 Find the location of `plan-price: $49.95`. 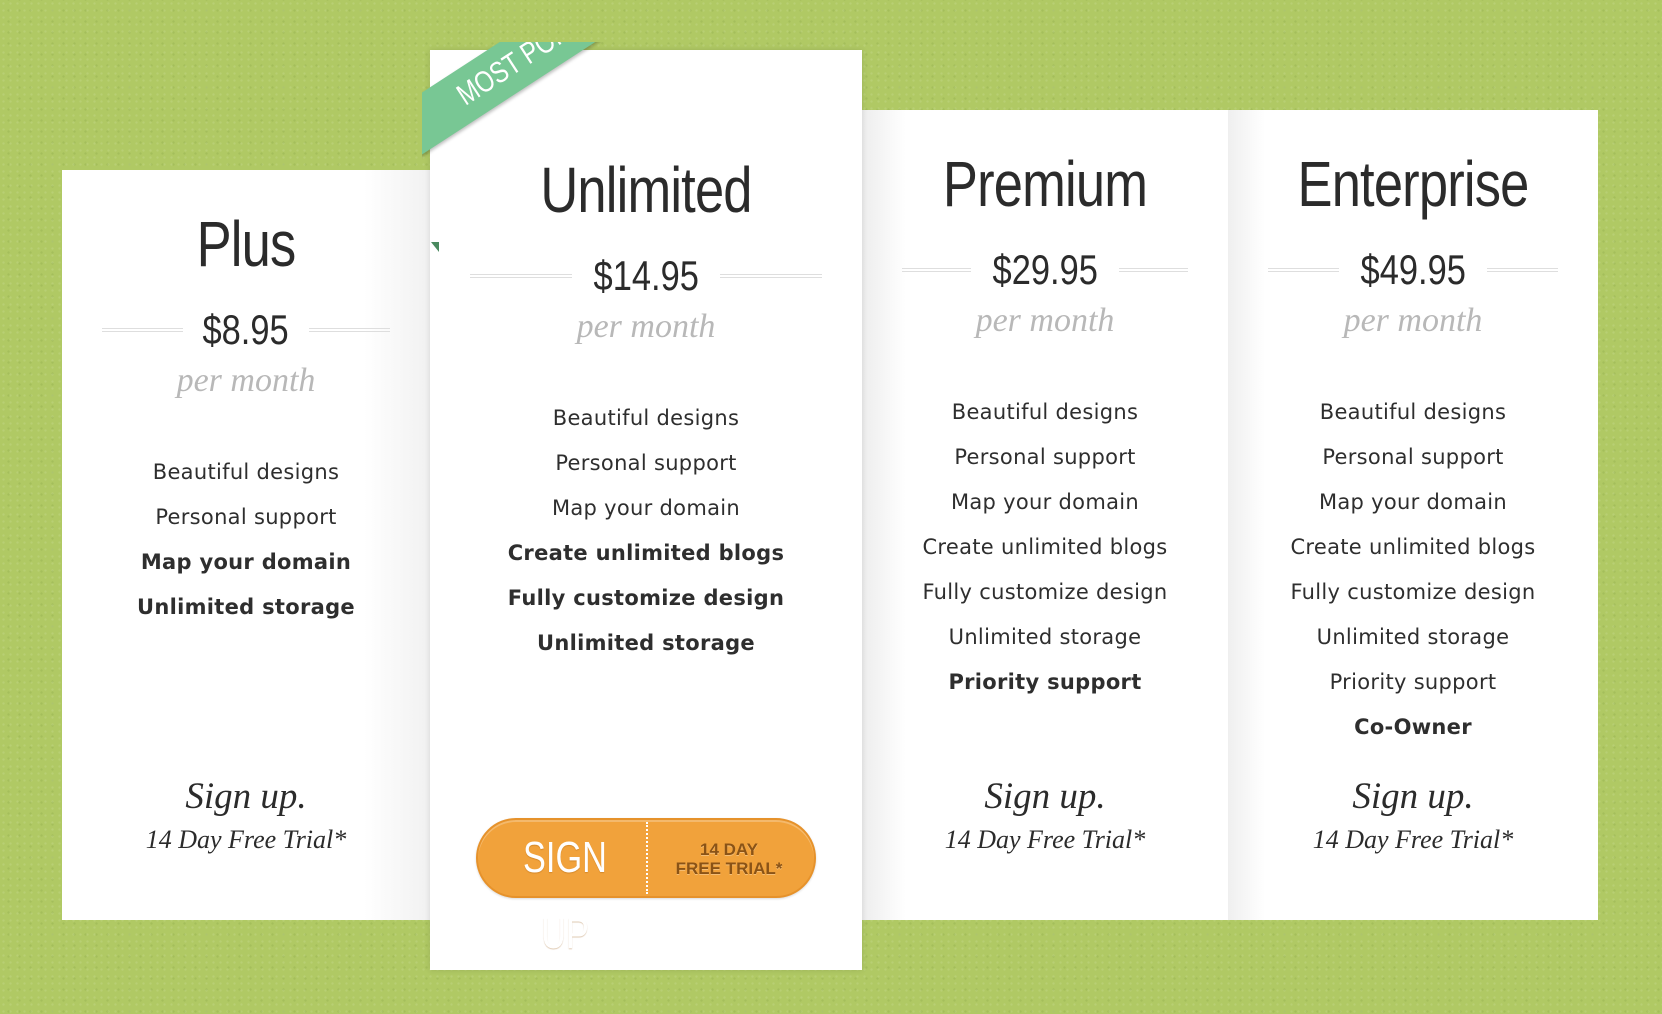

plan-price: $49.95 is located at coordinates (1413, 269).